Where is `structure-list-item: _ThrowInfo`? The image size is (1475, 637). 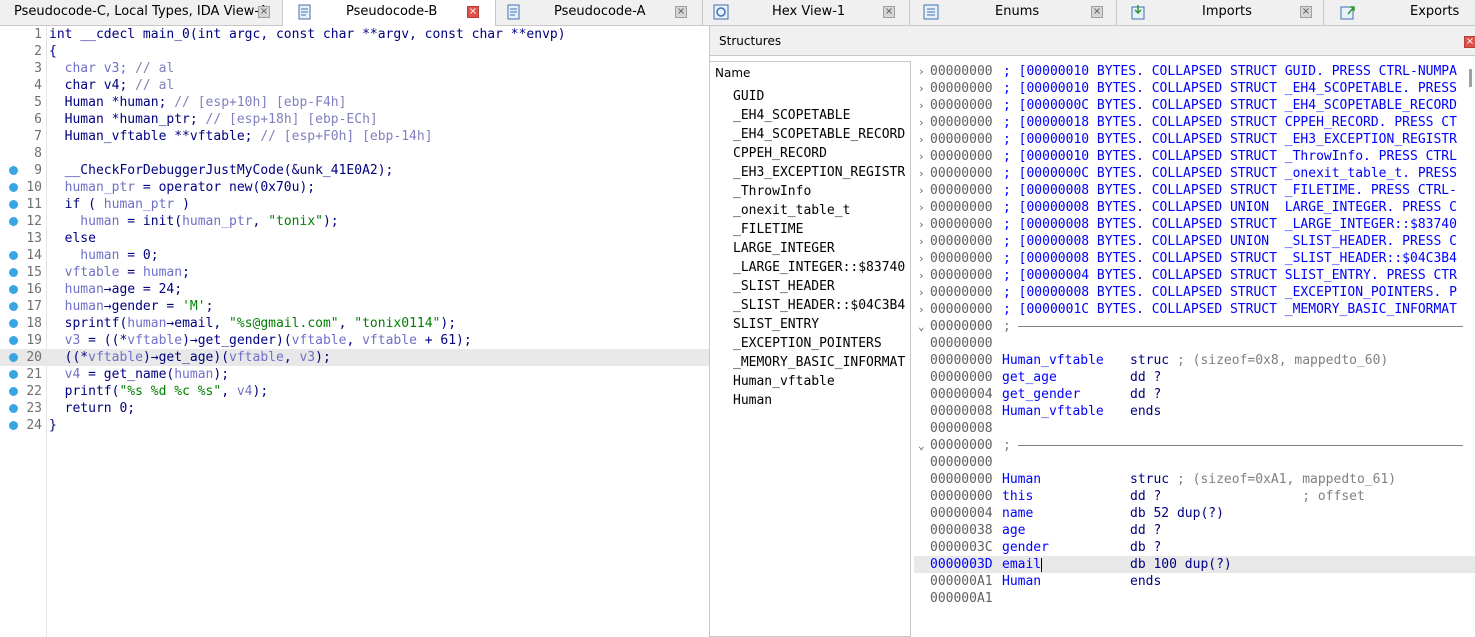
structure-list-item: _ThrowInfo is located at coordinates (772, 191).